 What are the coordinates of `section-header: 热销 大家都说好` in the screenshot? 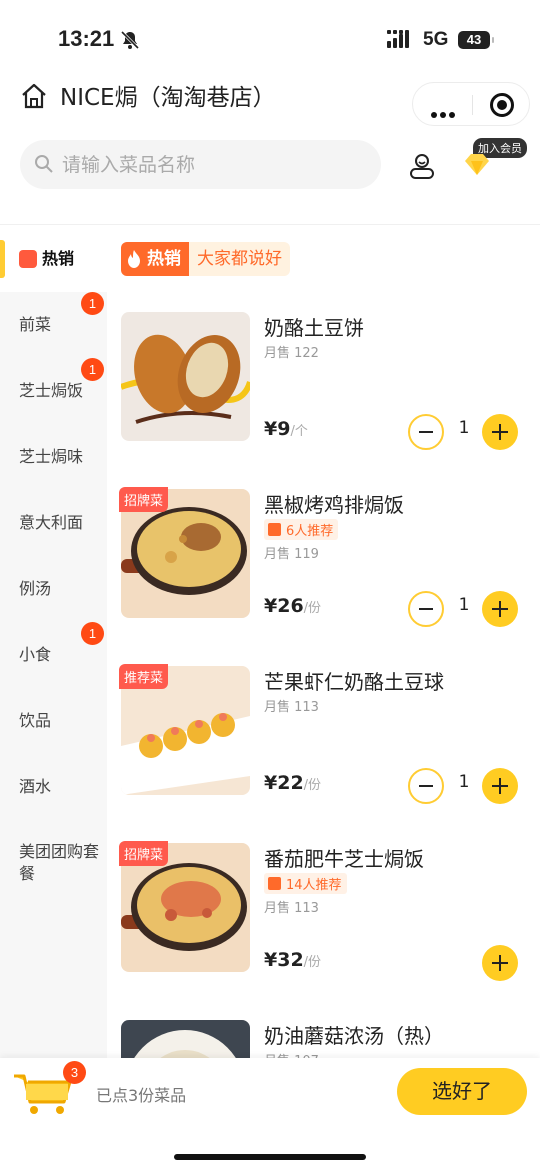 It's located at (205, 259).